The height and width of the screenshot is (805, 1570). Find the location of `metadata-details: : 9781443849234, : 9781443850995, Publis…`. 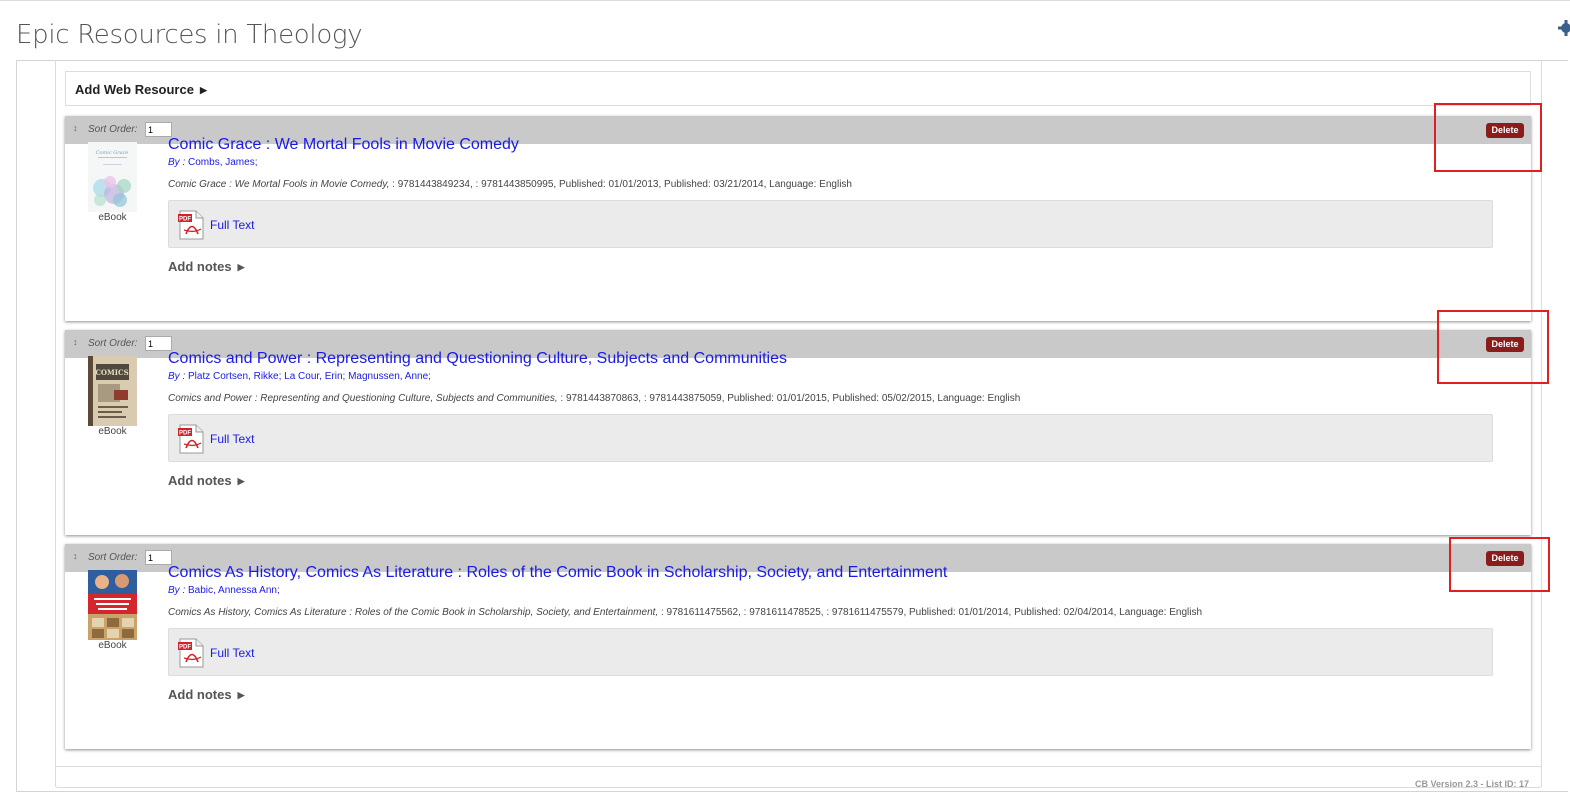

metadata-details: : 9781443849234, : 9781443850995, Publis… is located at coordinates (620, 184).